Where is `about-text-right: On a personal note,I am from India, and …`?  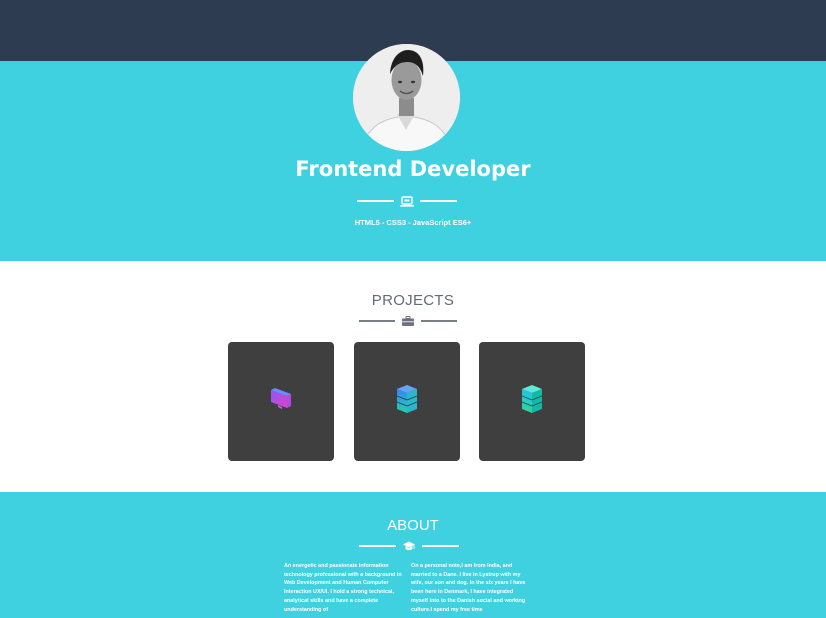
about-text-right: On a personal note,I am from India, and … is located at coordinates (468, 588).